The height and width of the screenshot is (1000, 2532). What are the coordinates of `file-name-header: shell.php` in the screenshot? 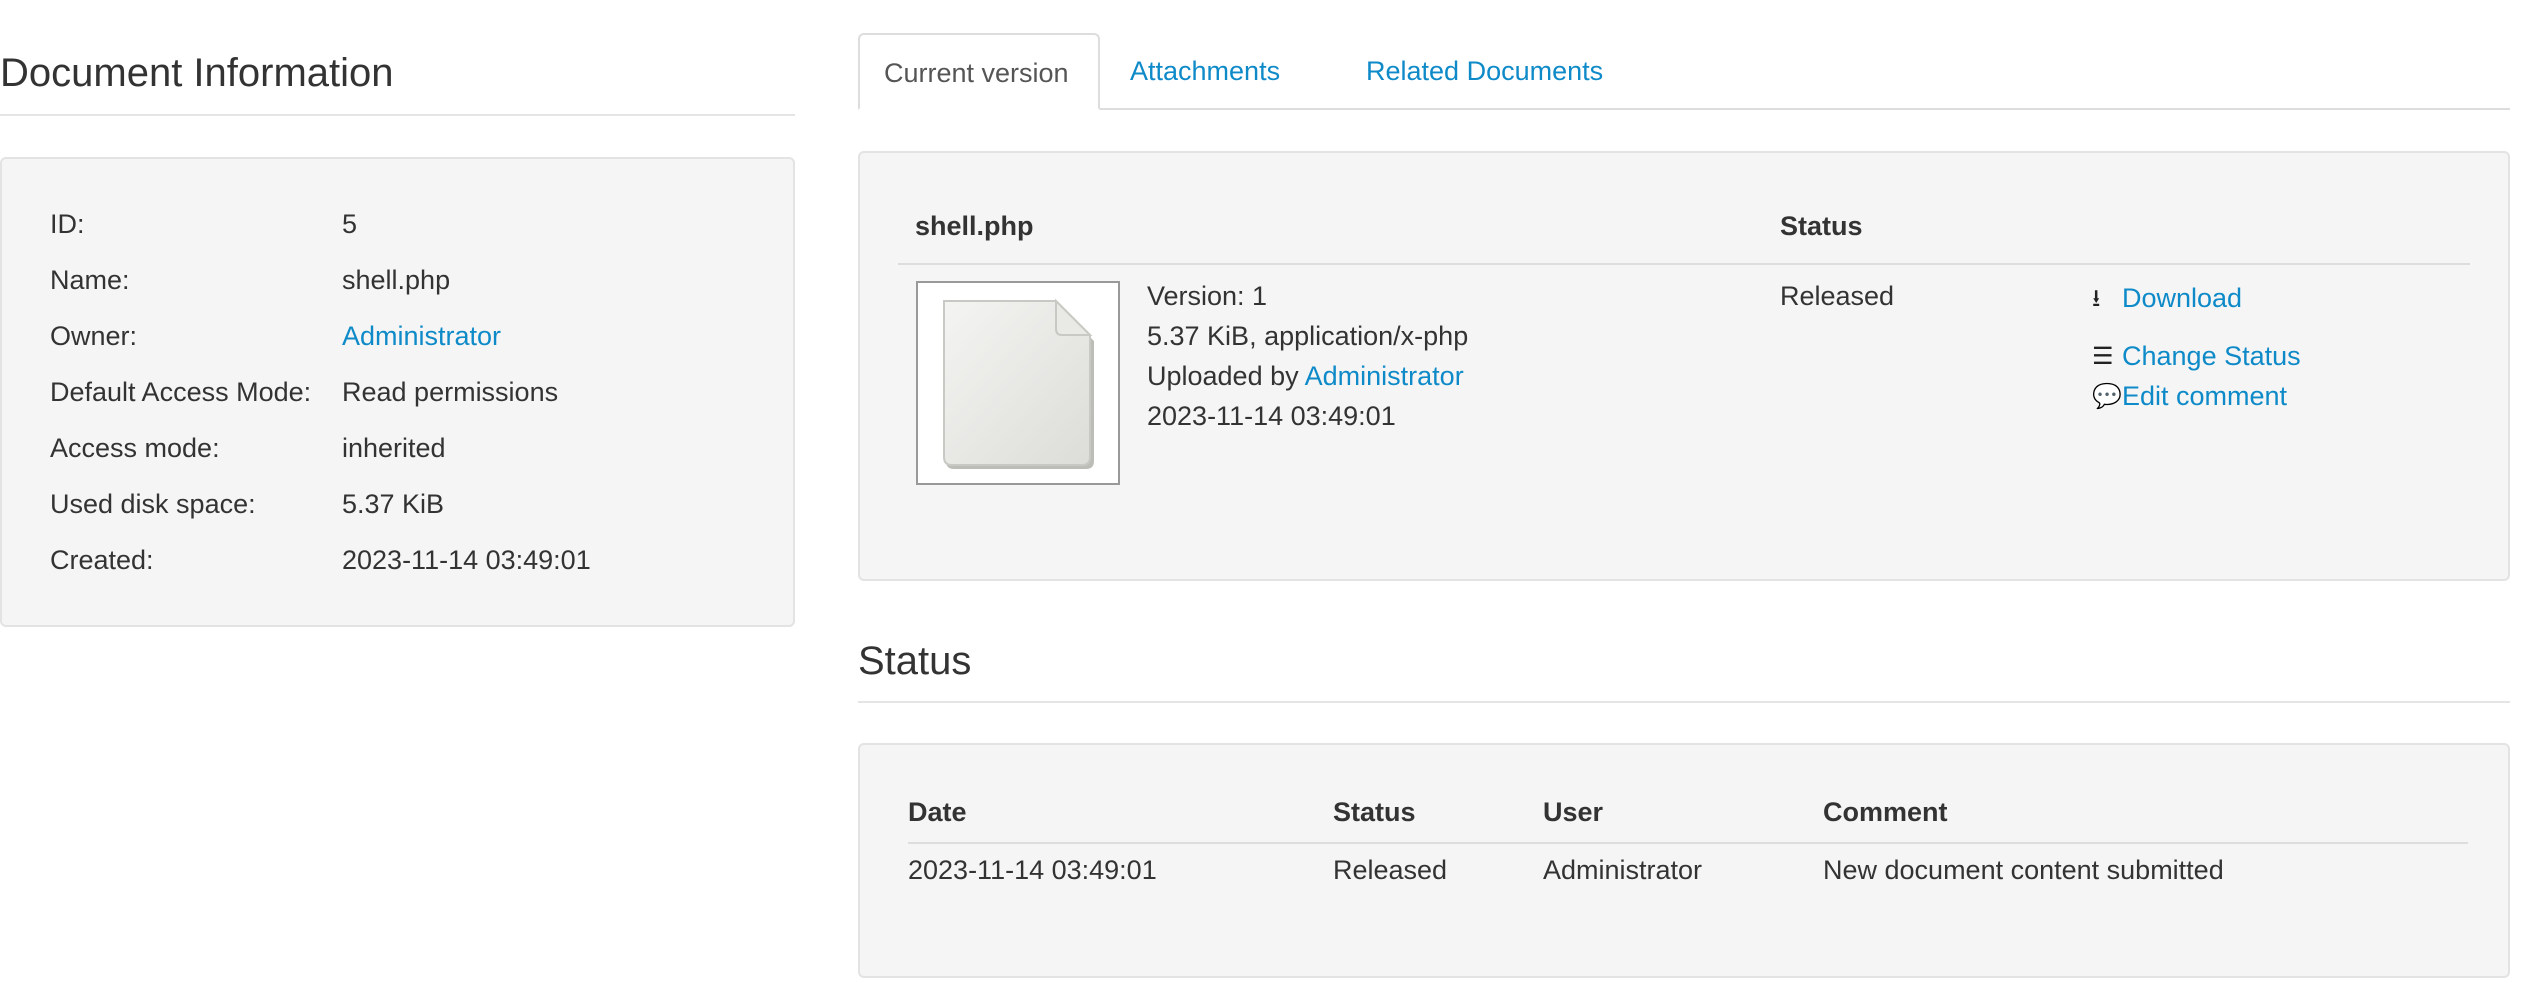 It's located at (974, 226).